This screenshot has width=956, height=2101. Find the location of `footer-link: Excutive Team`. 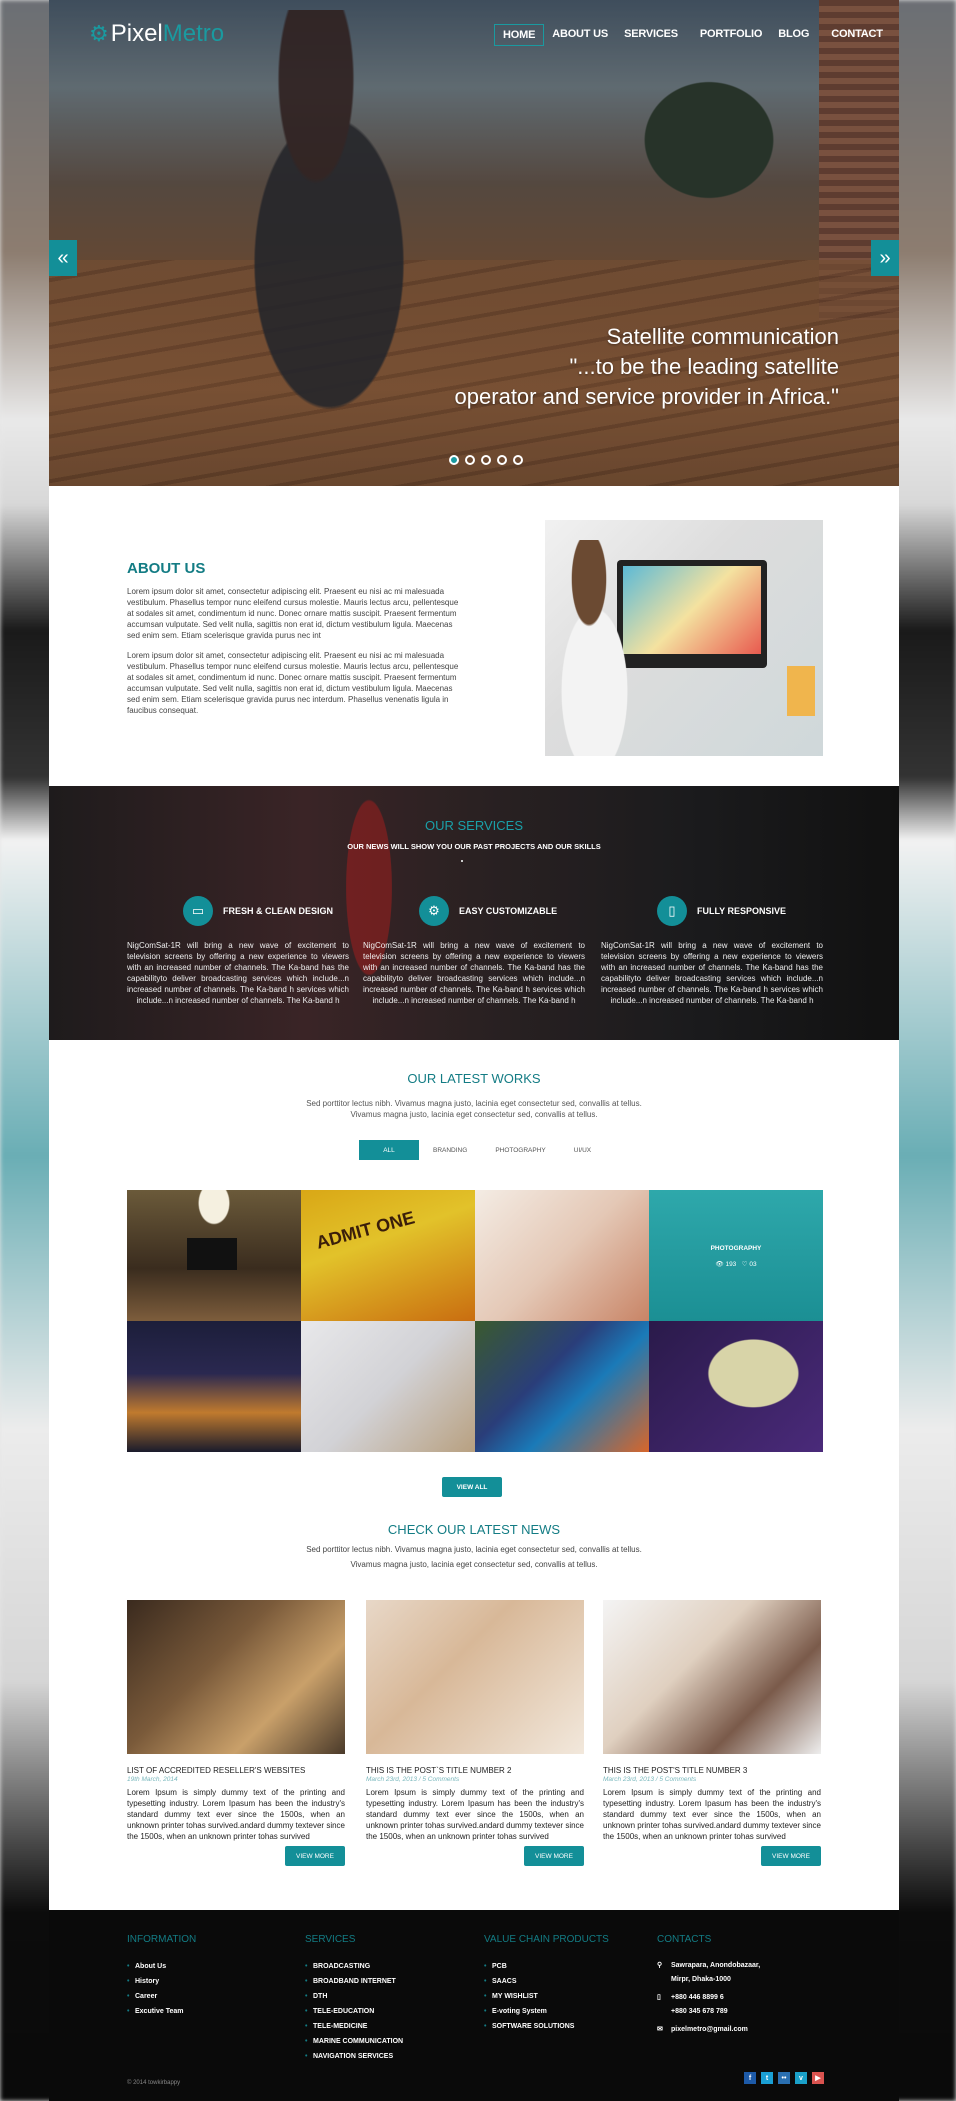

footer-link: Excutive Team is located at coordinates (161, 2011).